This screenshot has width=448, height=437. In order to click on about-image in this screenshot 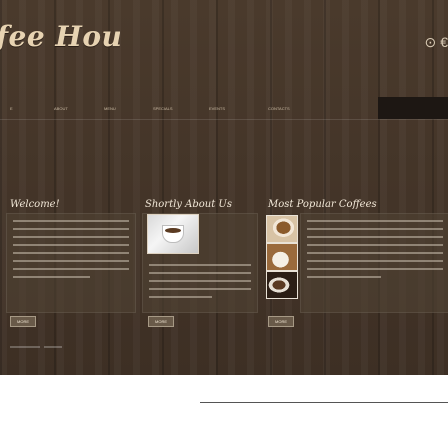, I will do `click(173, 234)`.